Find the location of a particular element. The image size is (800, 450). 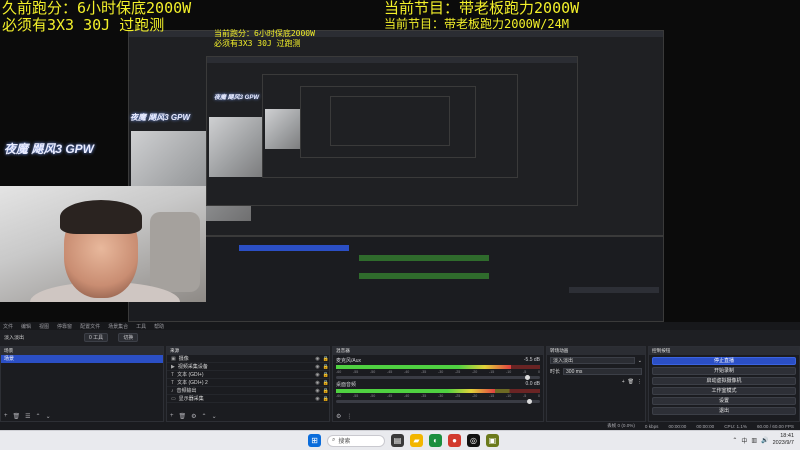

exit-button: 退出 is located at coordinates (724, 411).